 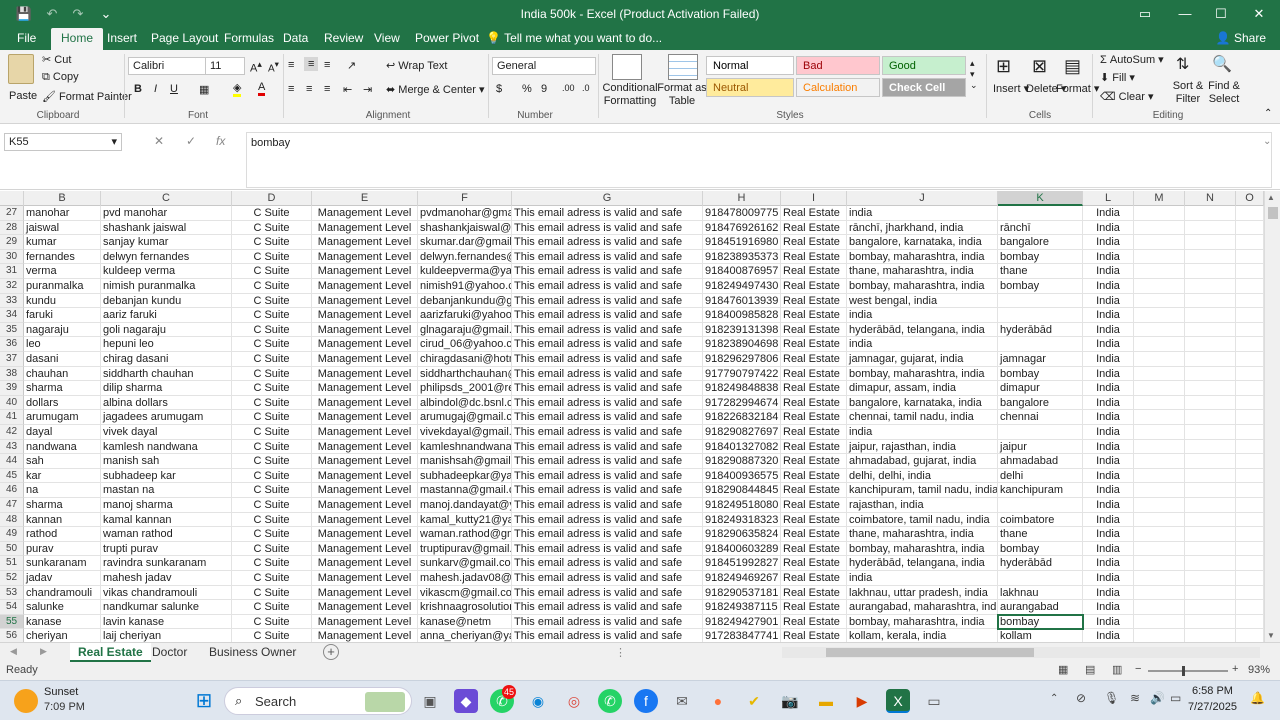 I want to click on cell-c: mahesh jadav, so click(x=166, y=578).